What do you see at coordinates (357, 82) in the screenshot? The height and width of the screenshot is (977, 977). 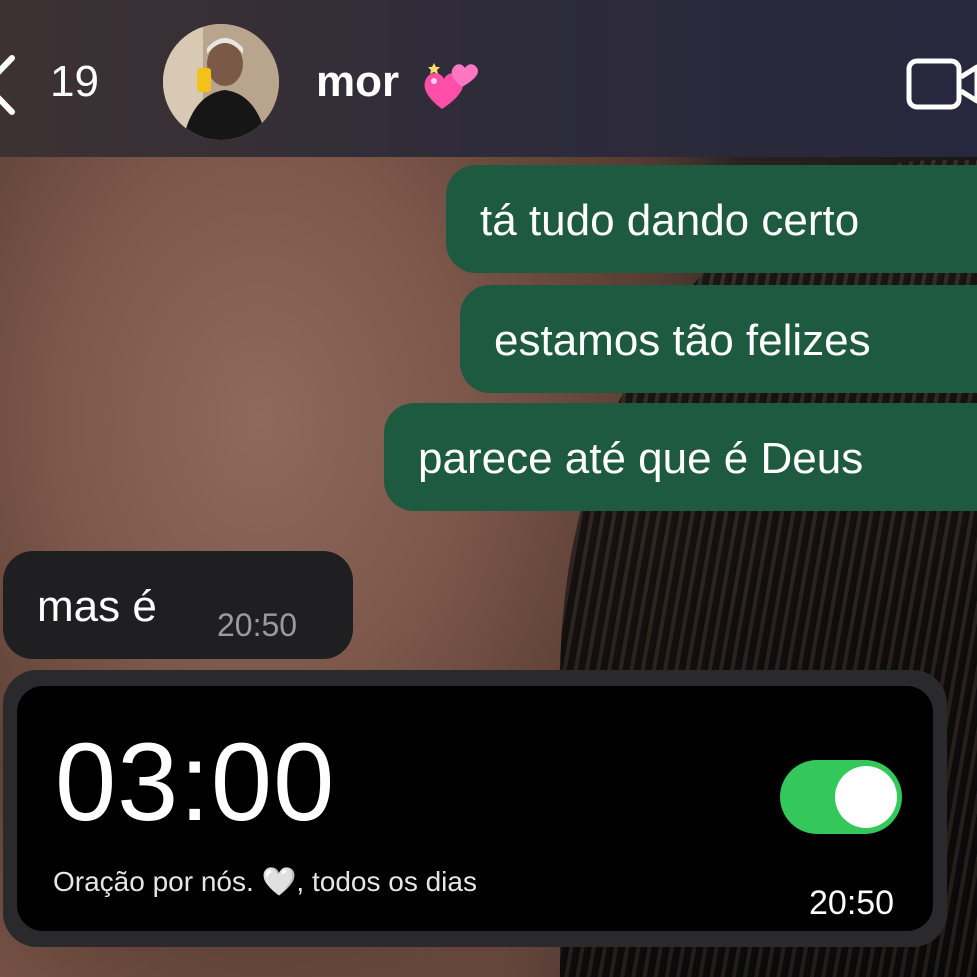 I see `contact-name: mor` at bounding box center [357, 82].